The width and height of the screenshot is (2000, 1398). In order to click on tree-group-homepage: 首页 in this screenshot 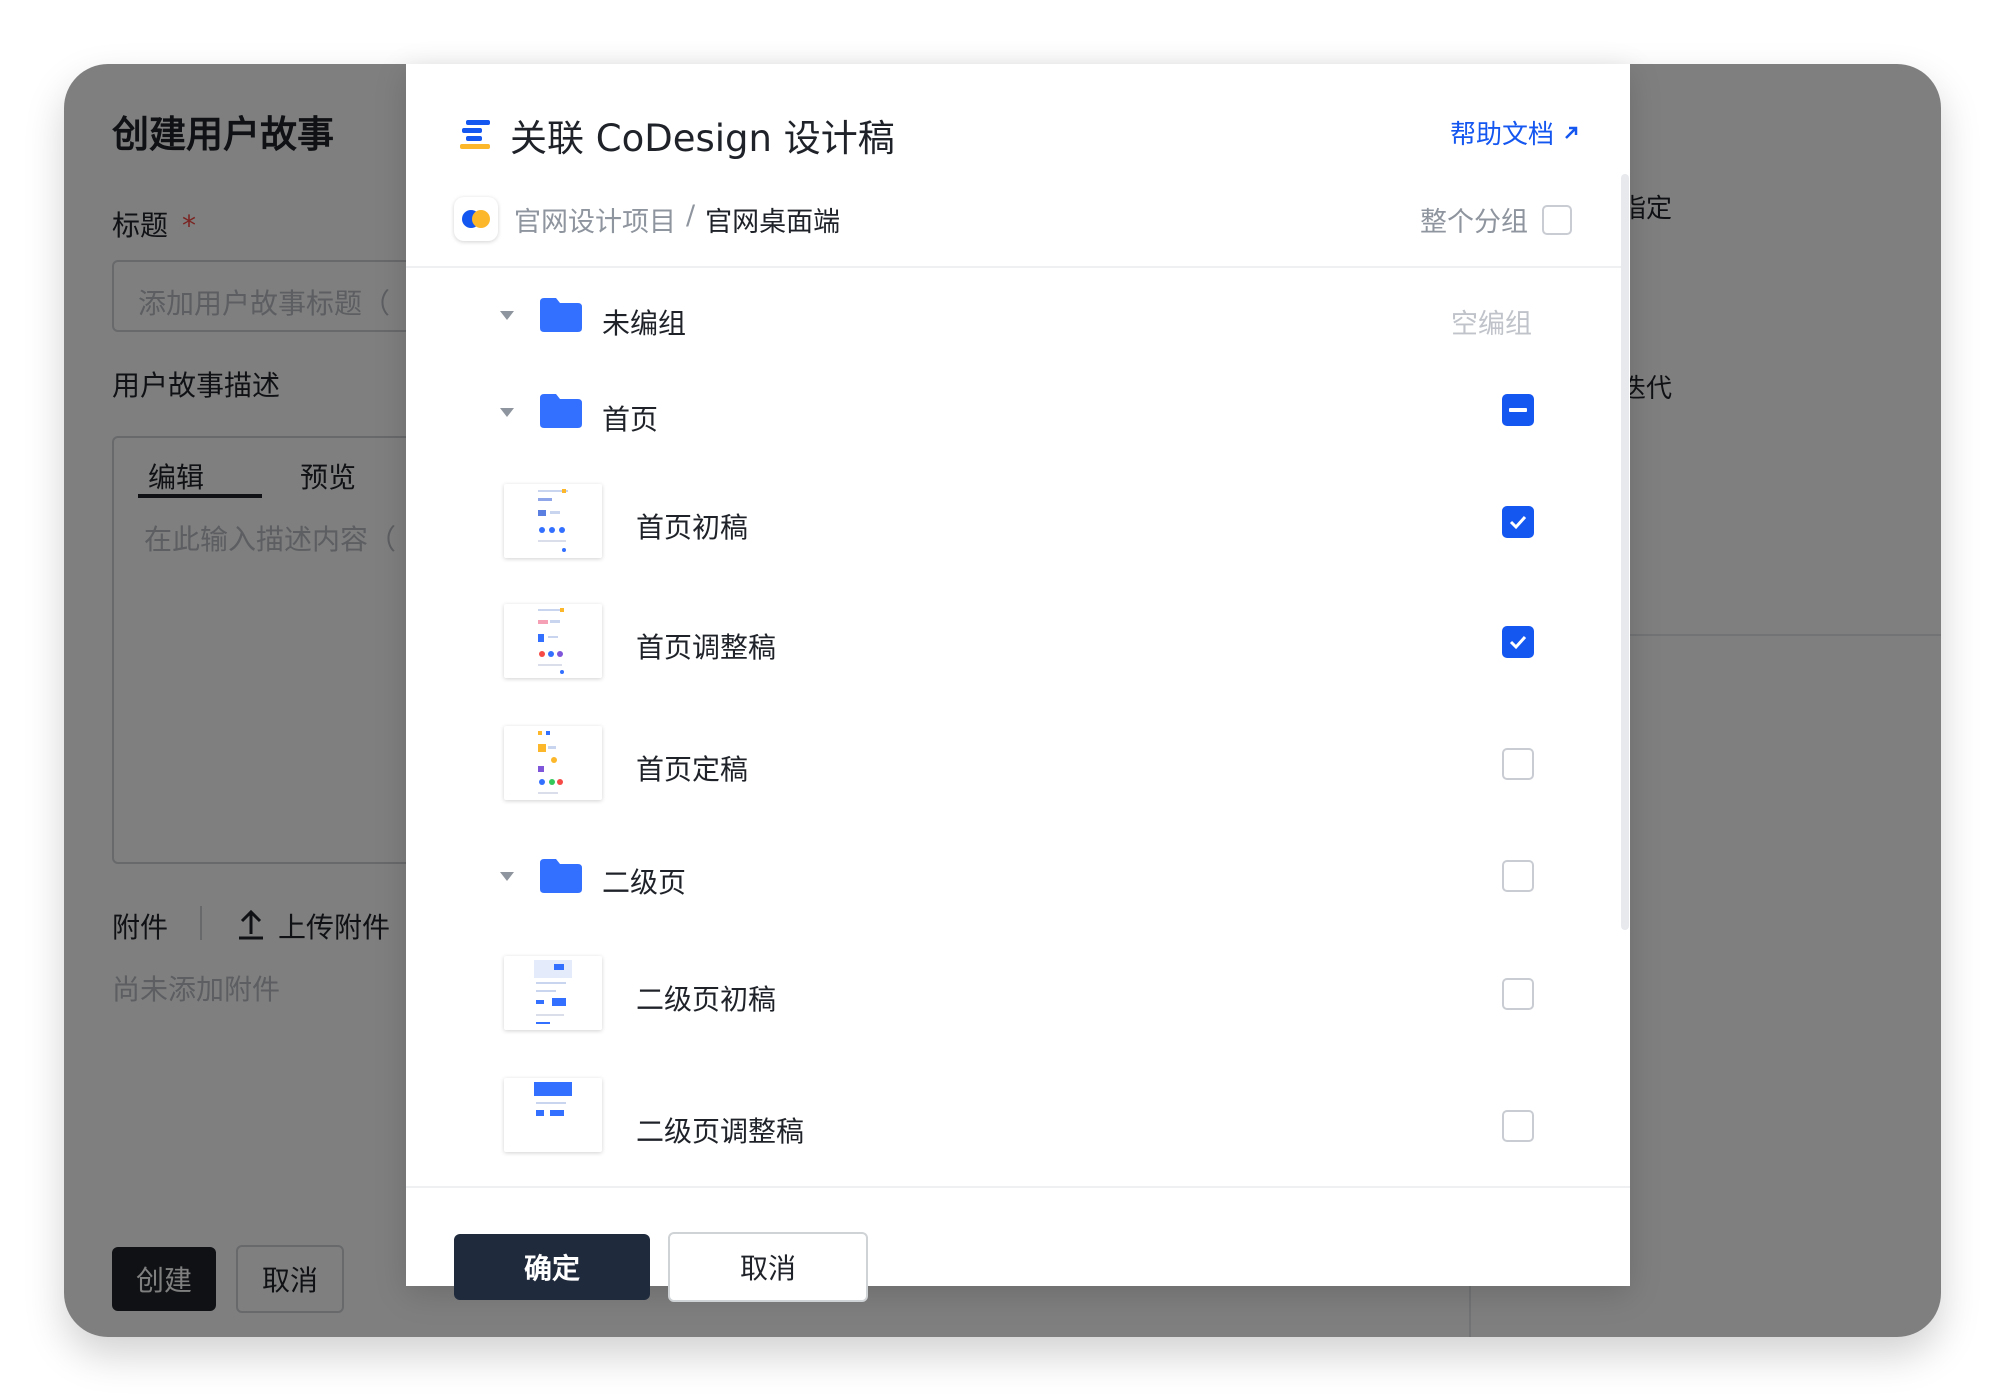, I will do `click(1013, 413)`.